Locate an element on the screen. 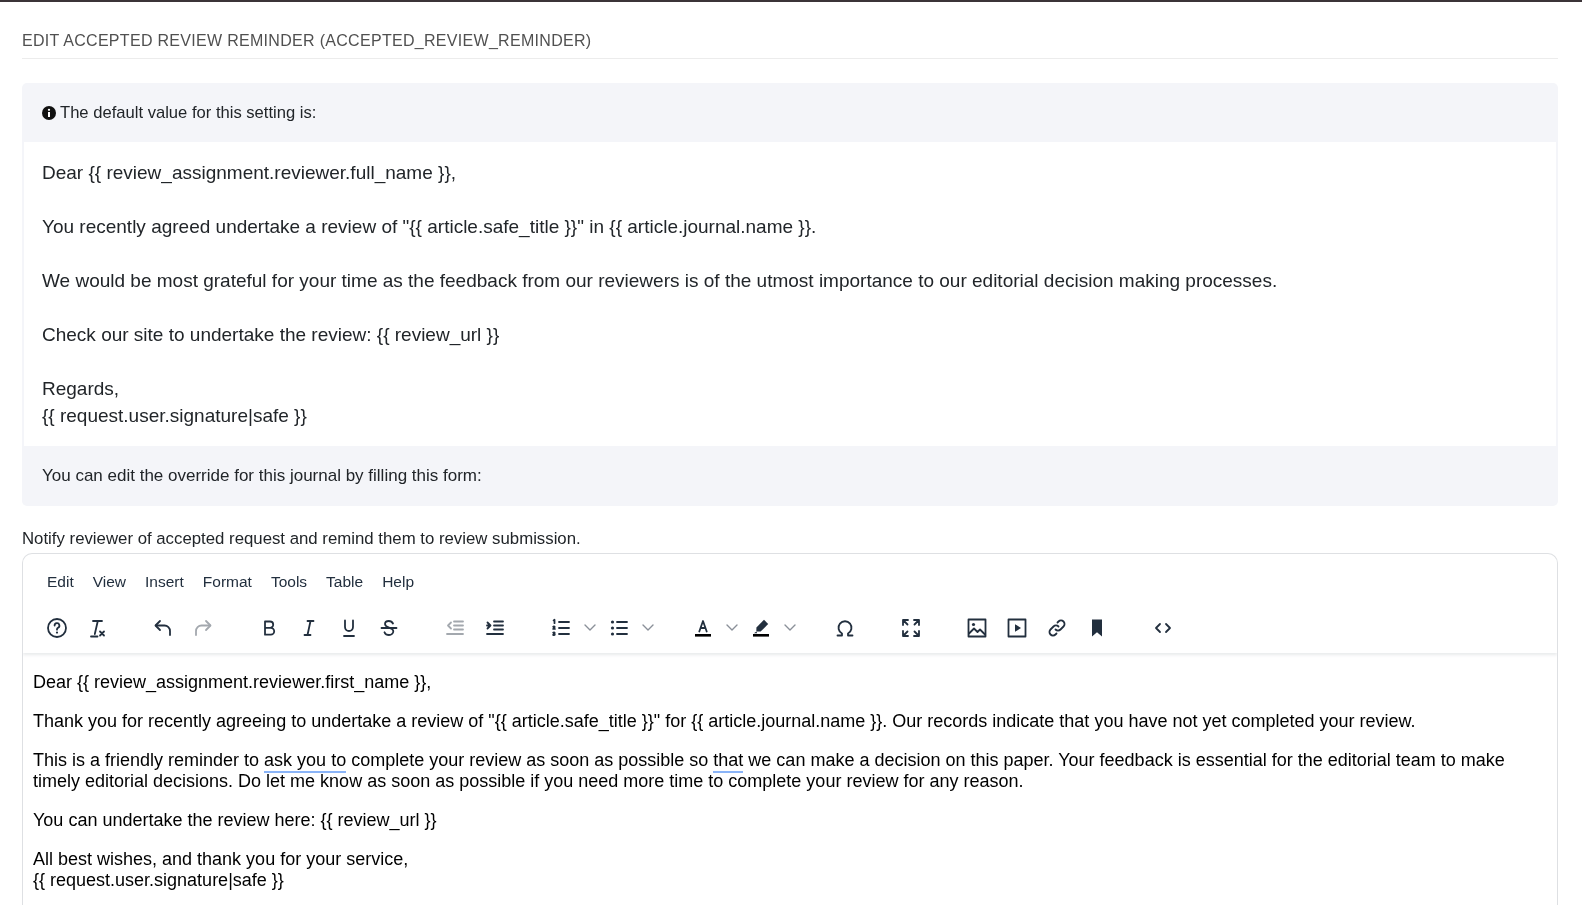 The width and height of the screenshot is (1582, 905). template-text: Dear {{ review_assignment.reviewer.full_name }}, is located at coordinates (249, 173).